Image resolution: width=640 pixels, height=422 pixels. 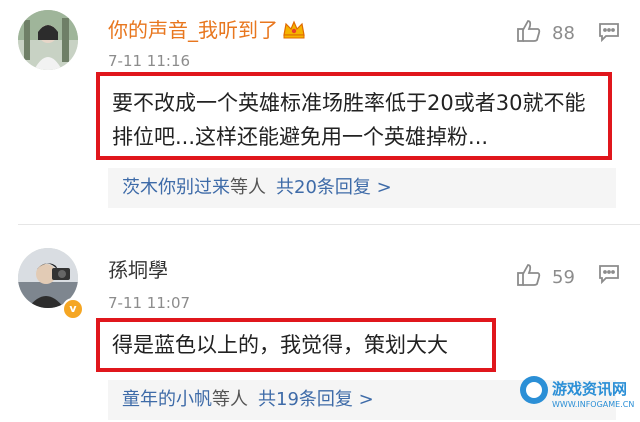 I want to click on crown-icon, so click(x=294, y=31).